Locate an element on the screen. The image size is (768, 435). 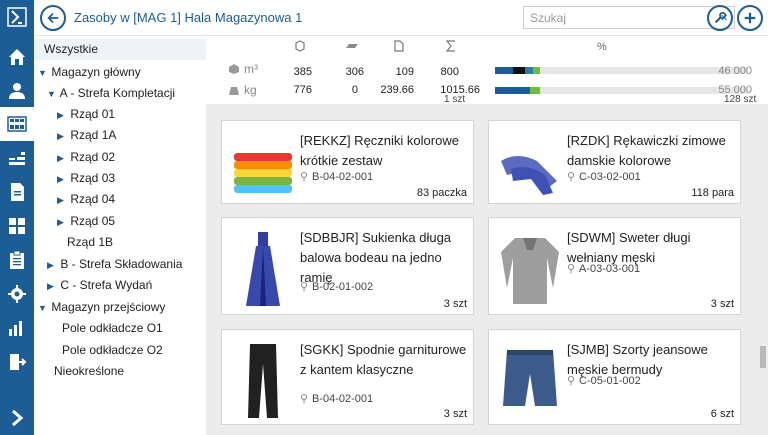
home-icon is located at coordinates (17, 57).